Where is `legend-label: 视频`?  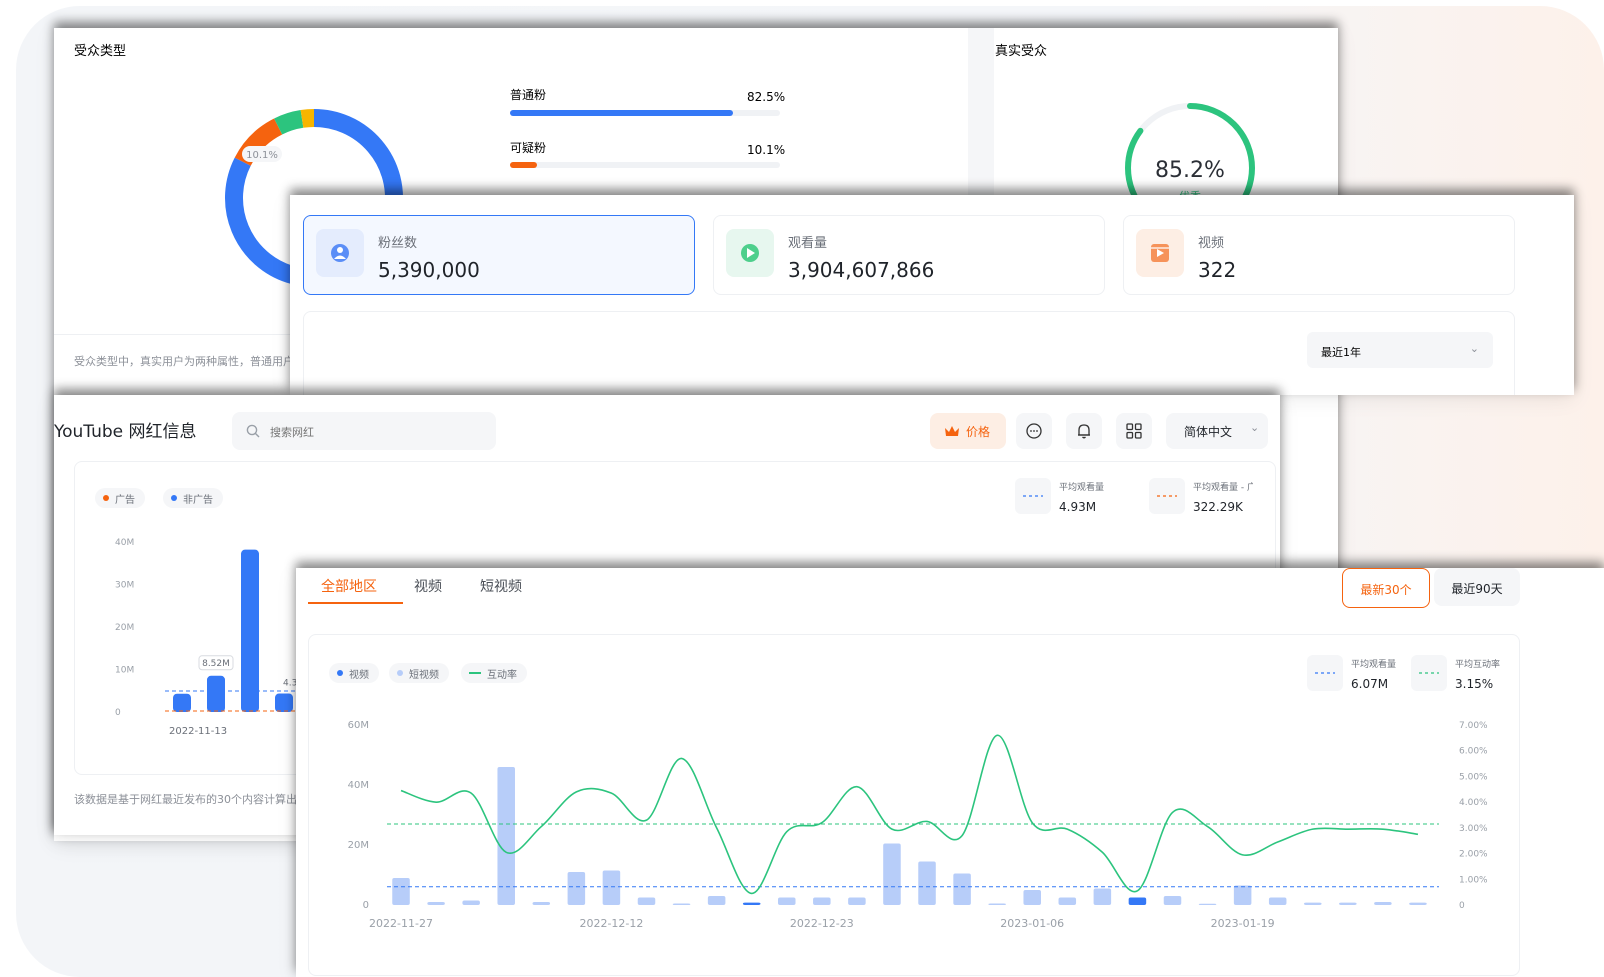
legend-label: 视频 is located at coordinates (359, 675).